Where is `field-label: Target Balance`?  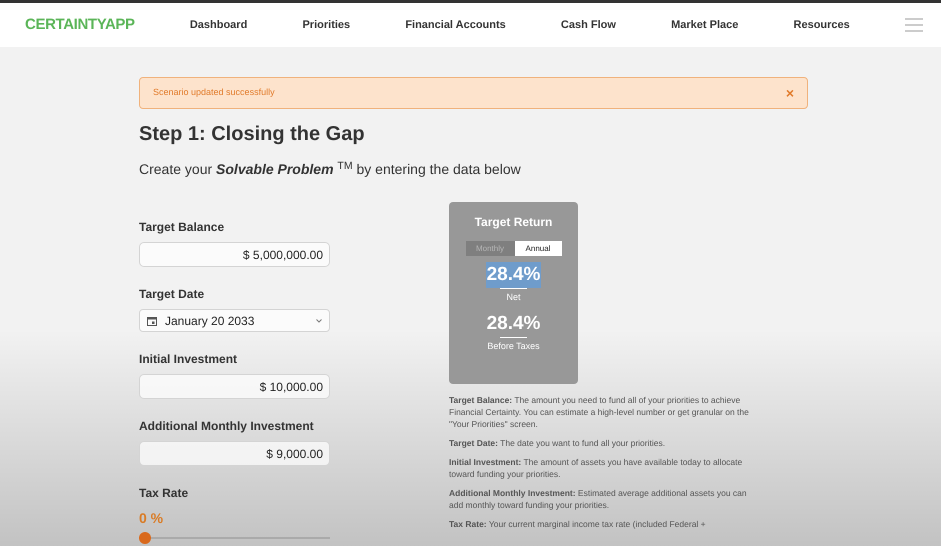 field-label: Target Balance is located at coordinates (182, 227).